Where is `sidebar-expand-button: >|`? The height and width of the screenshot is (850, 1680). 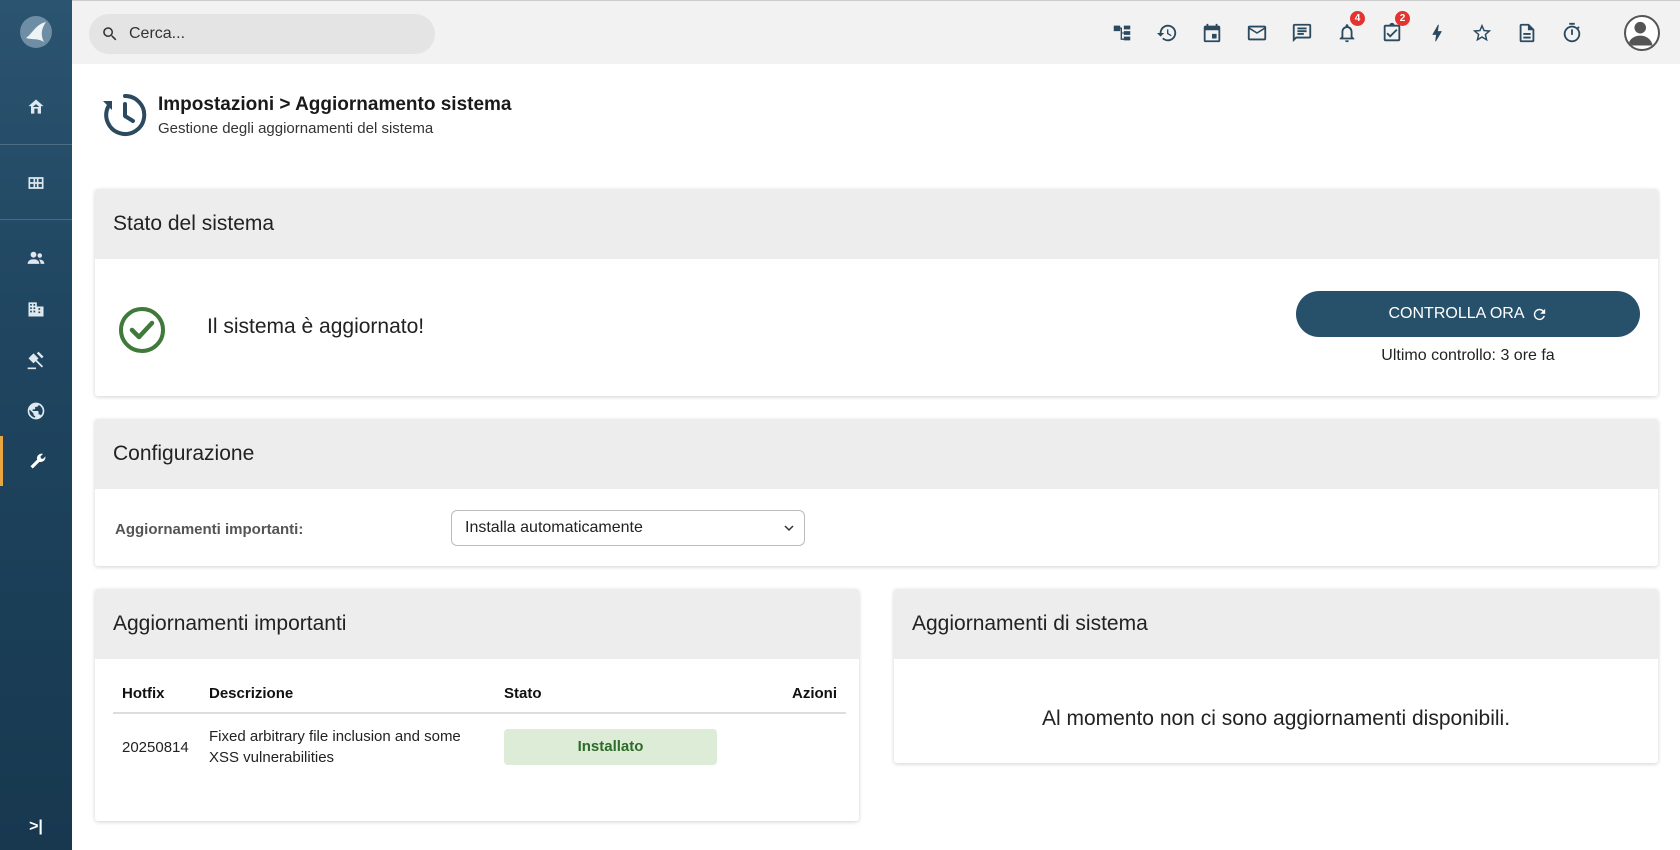 sidebar-expand-button: >| is located at coordinates (36, 827).